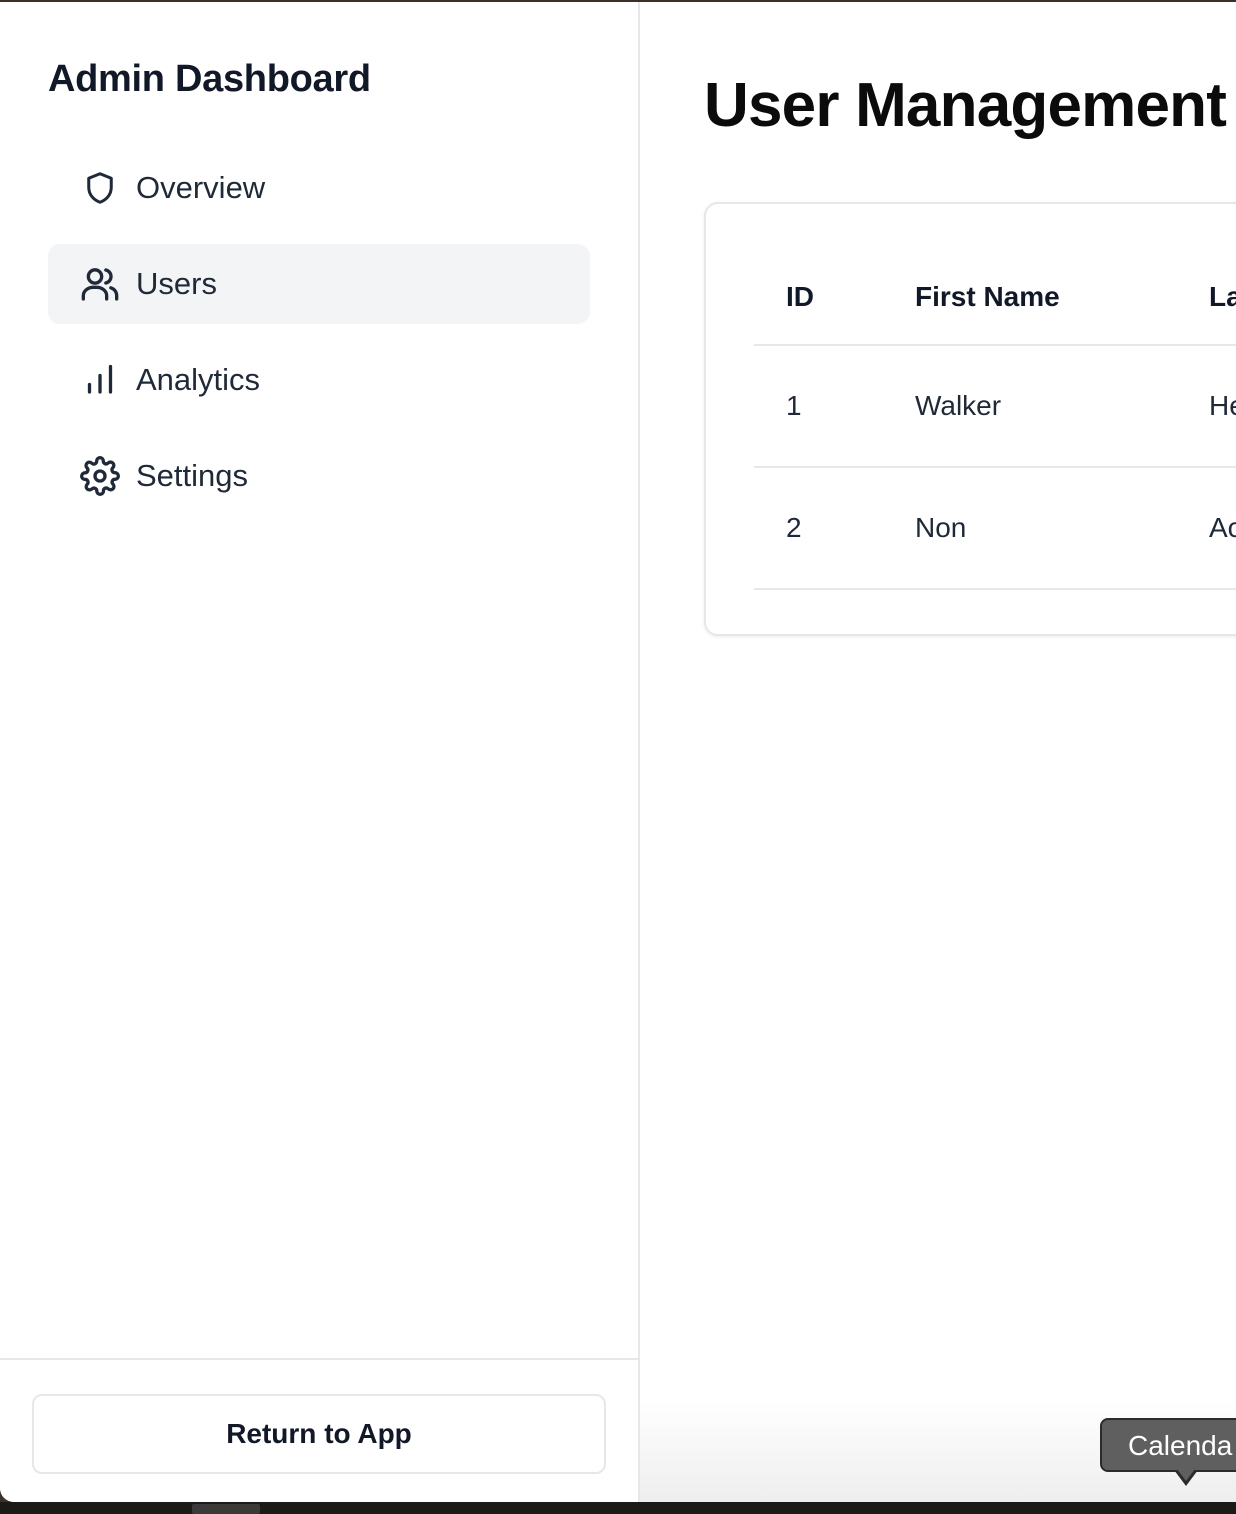  Describe the element at coordinates (226, 1509) in the screenshot. I see `dock-item` at that location.